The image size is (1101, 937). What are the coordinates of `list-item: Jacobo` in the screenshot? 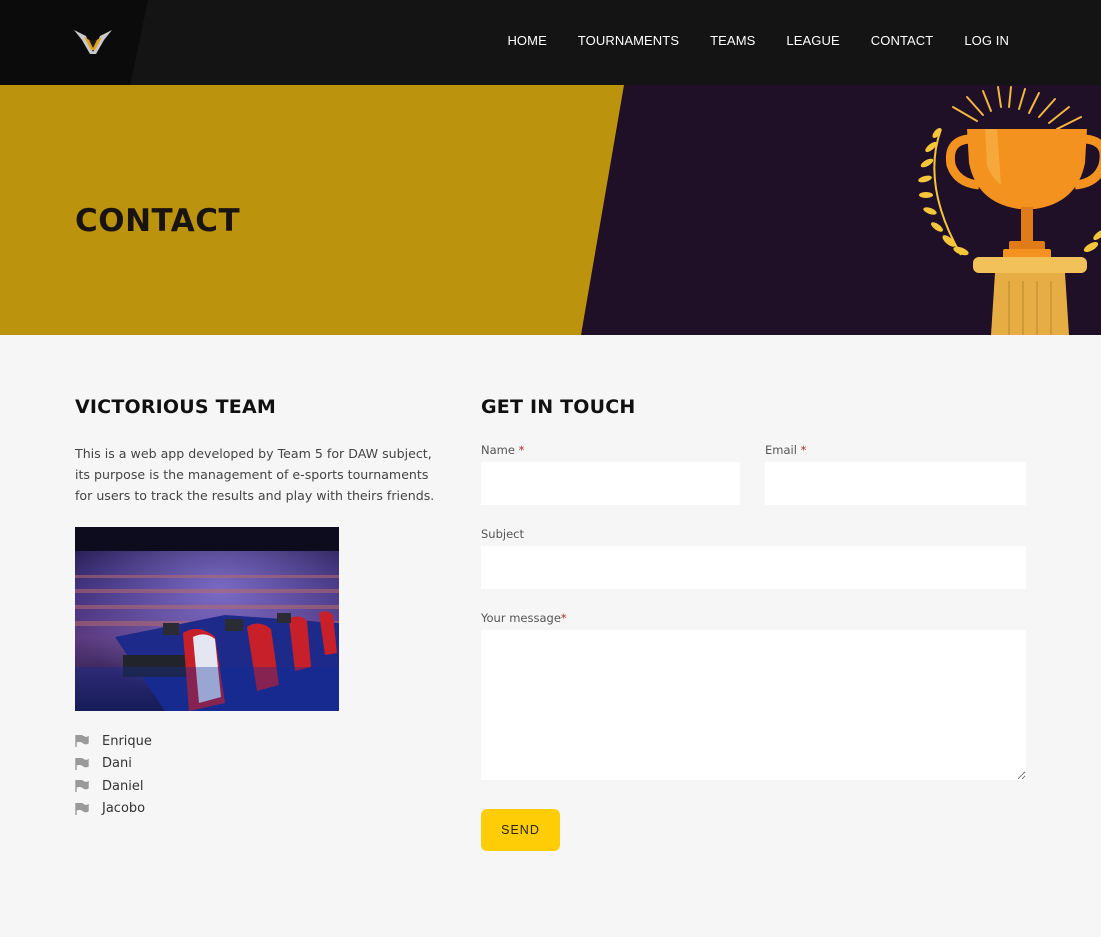 It's located at (113, 809).